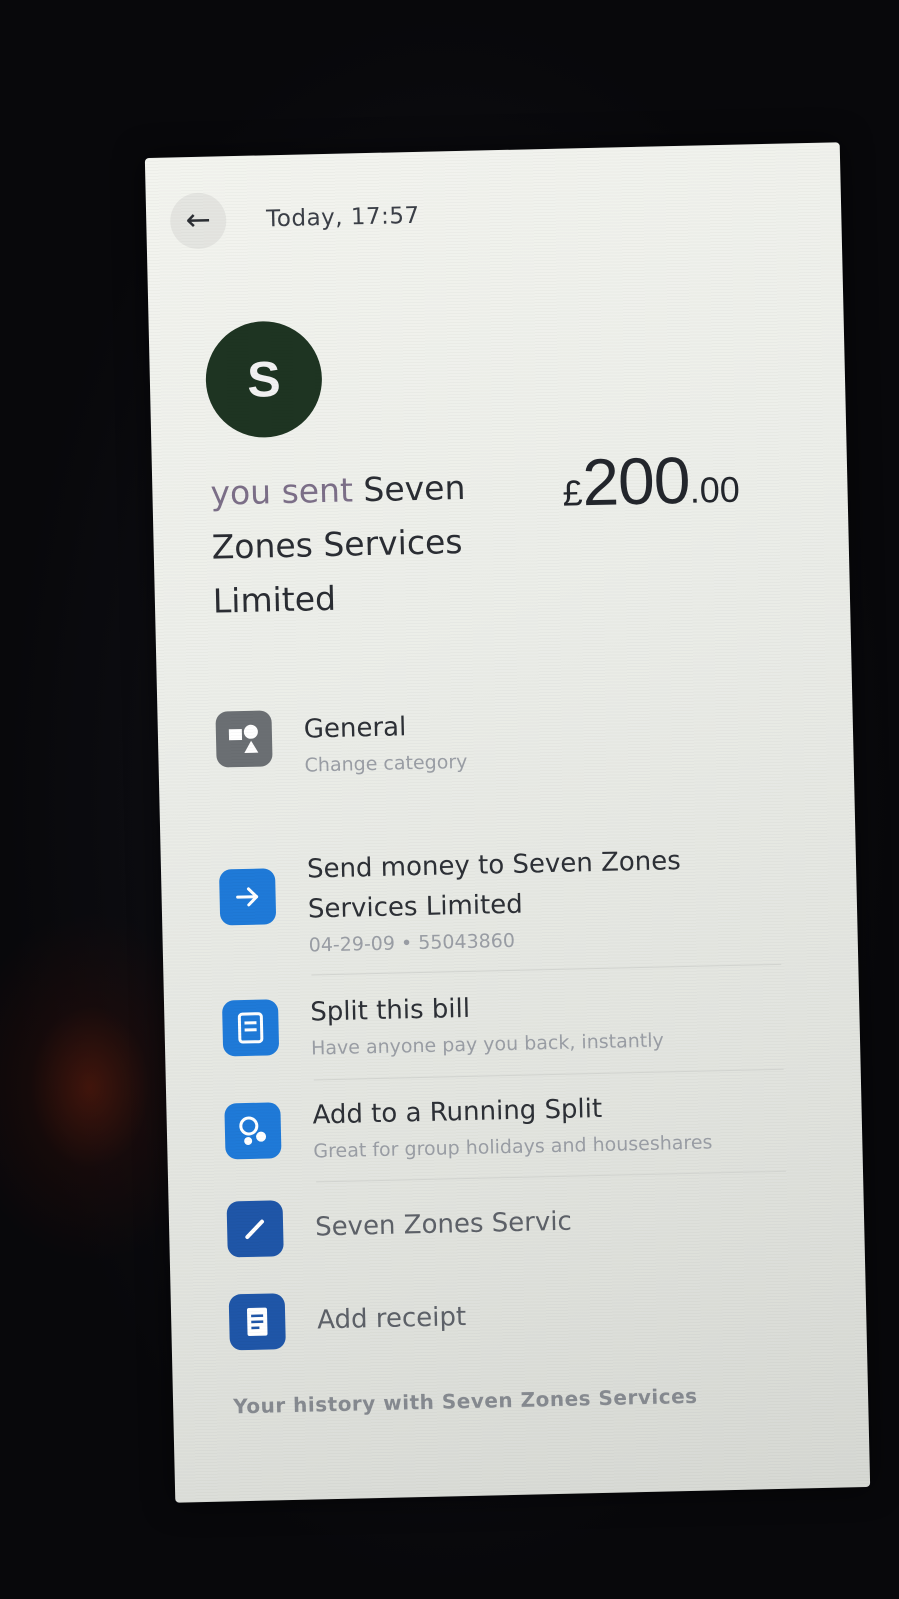 This screenshot has width=899, height=1599. What do you see at coordinates (342, 217) in the screenshot?
I see `transaction-timestamp: Today, 17:57` at bounding box center [342, 217].